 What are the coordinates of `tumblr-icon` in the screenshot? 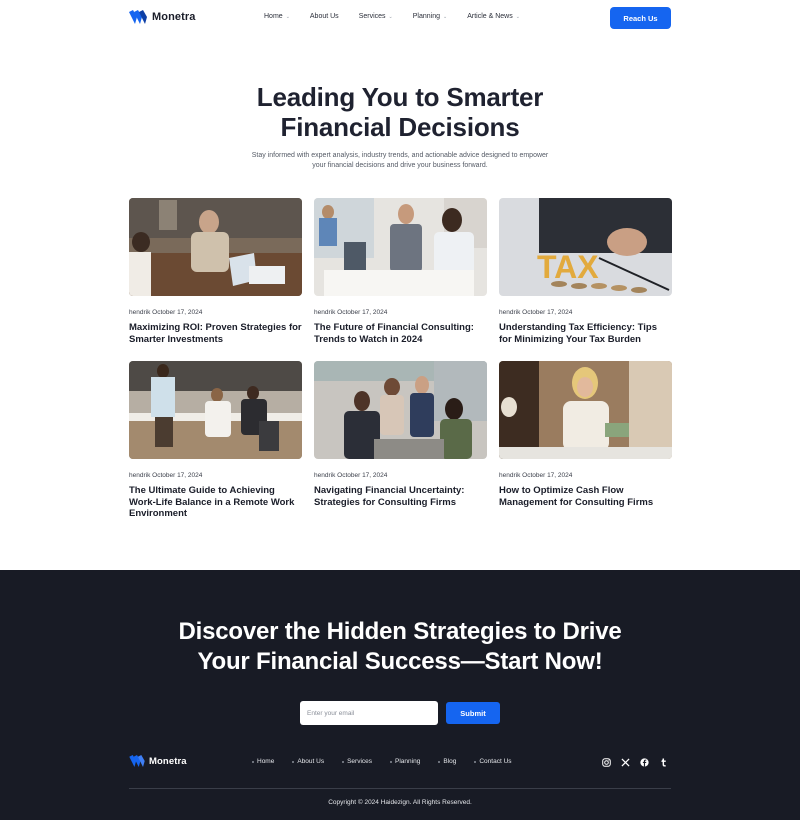 It's located at (663, 762).